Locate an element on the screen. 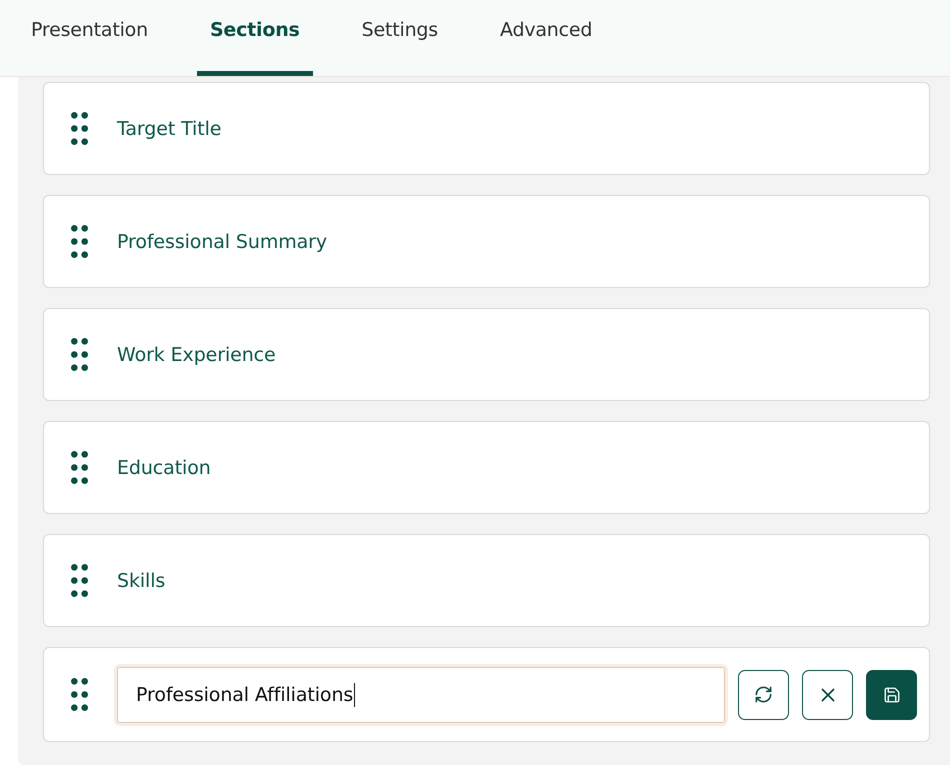  tab: Presentation is located at coordinates (89, 38).